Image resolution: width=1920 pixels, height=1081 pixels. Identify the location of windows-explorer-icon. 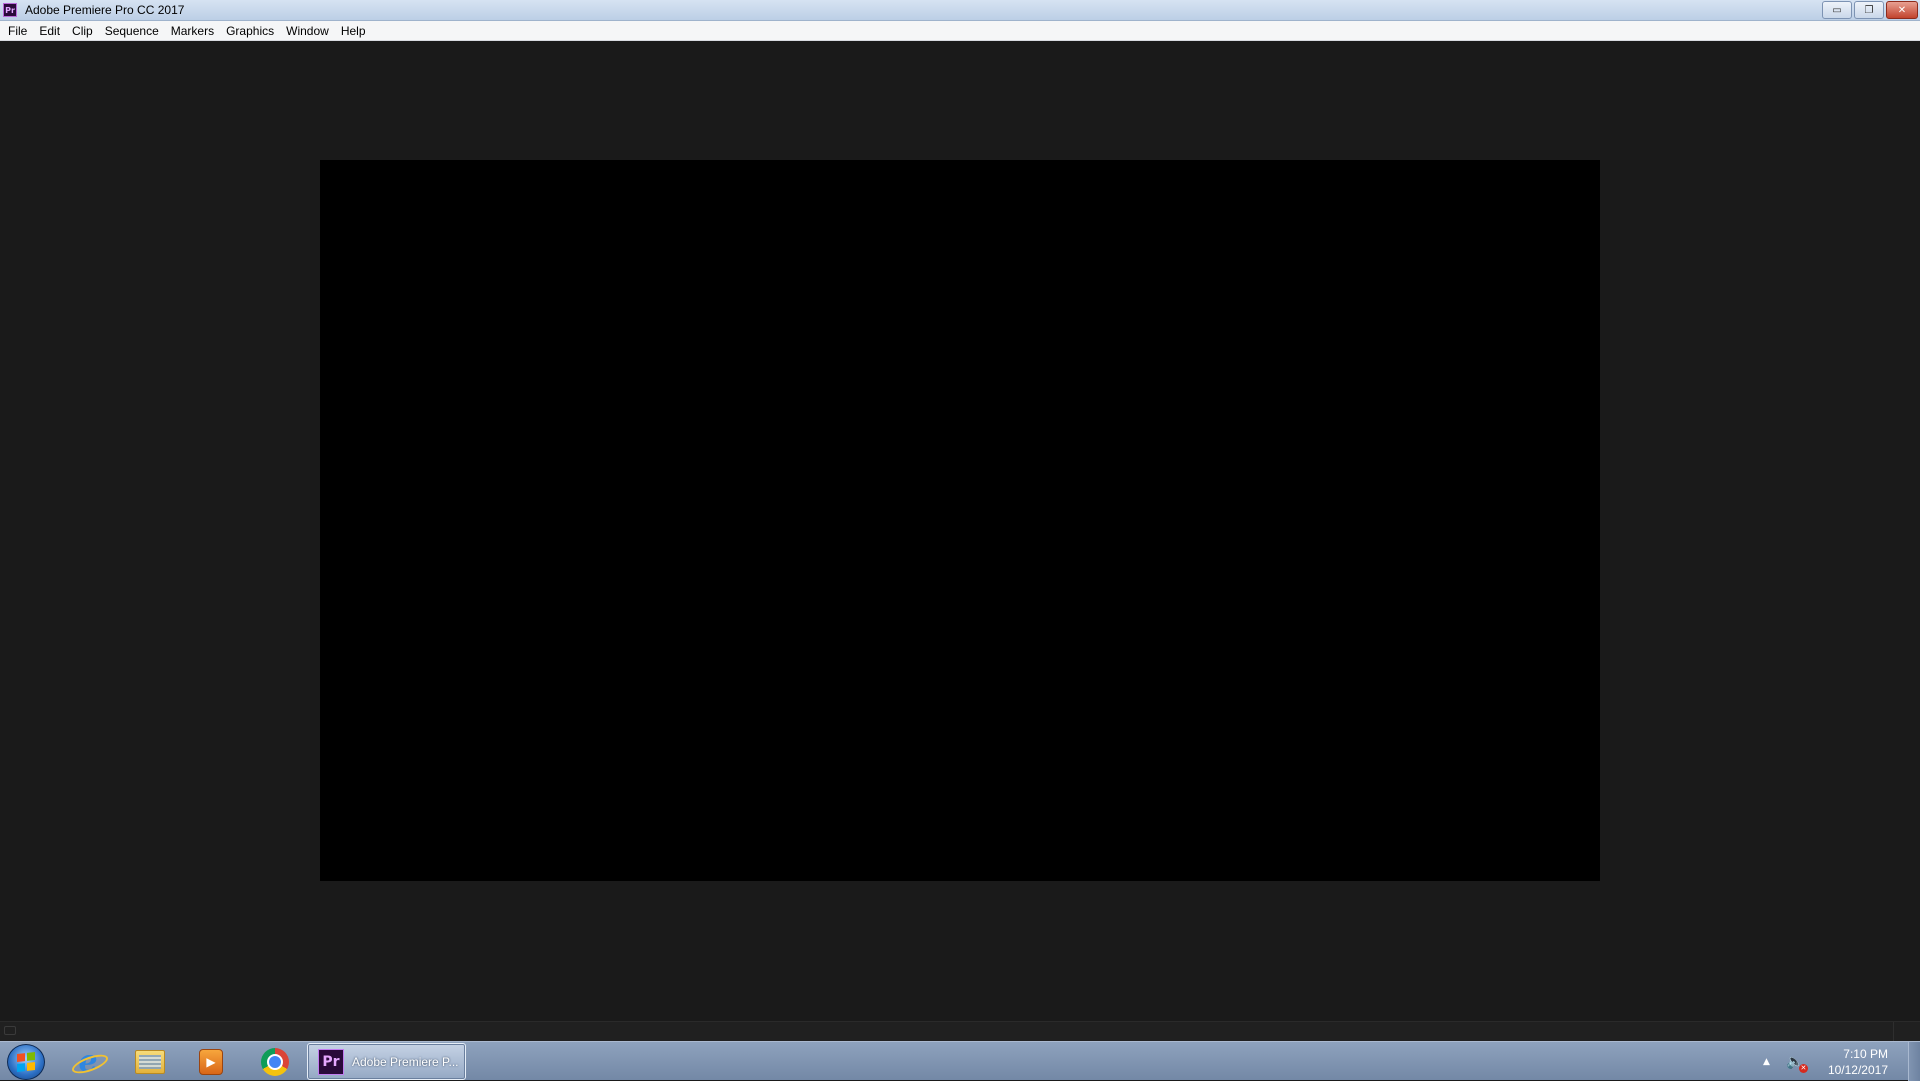
(150, 1062).